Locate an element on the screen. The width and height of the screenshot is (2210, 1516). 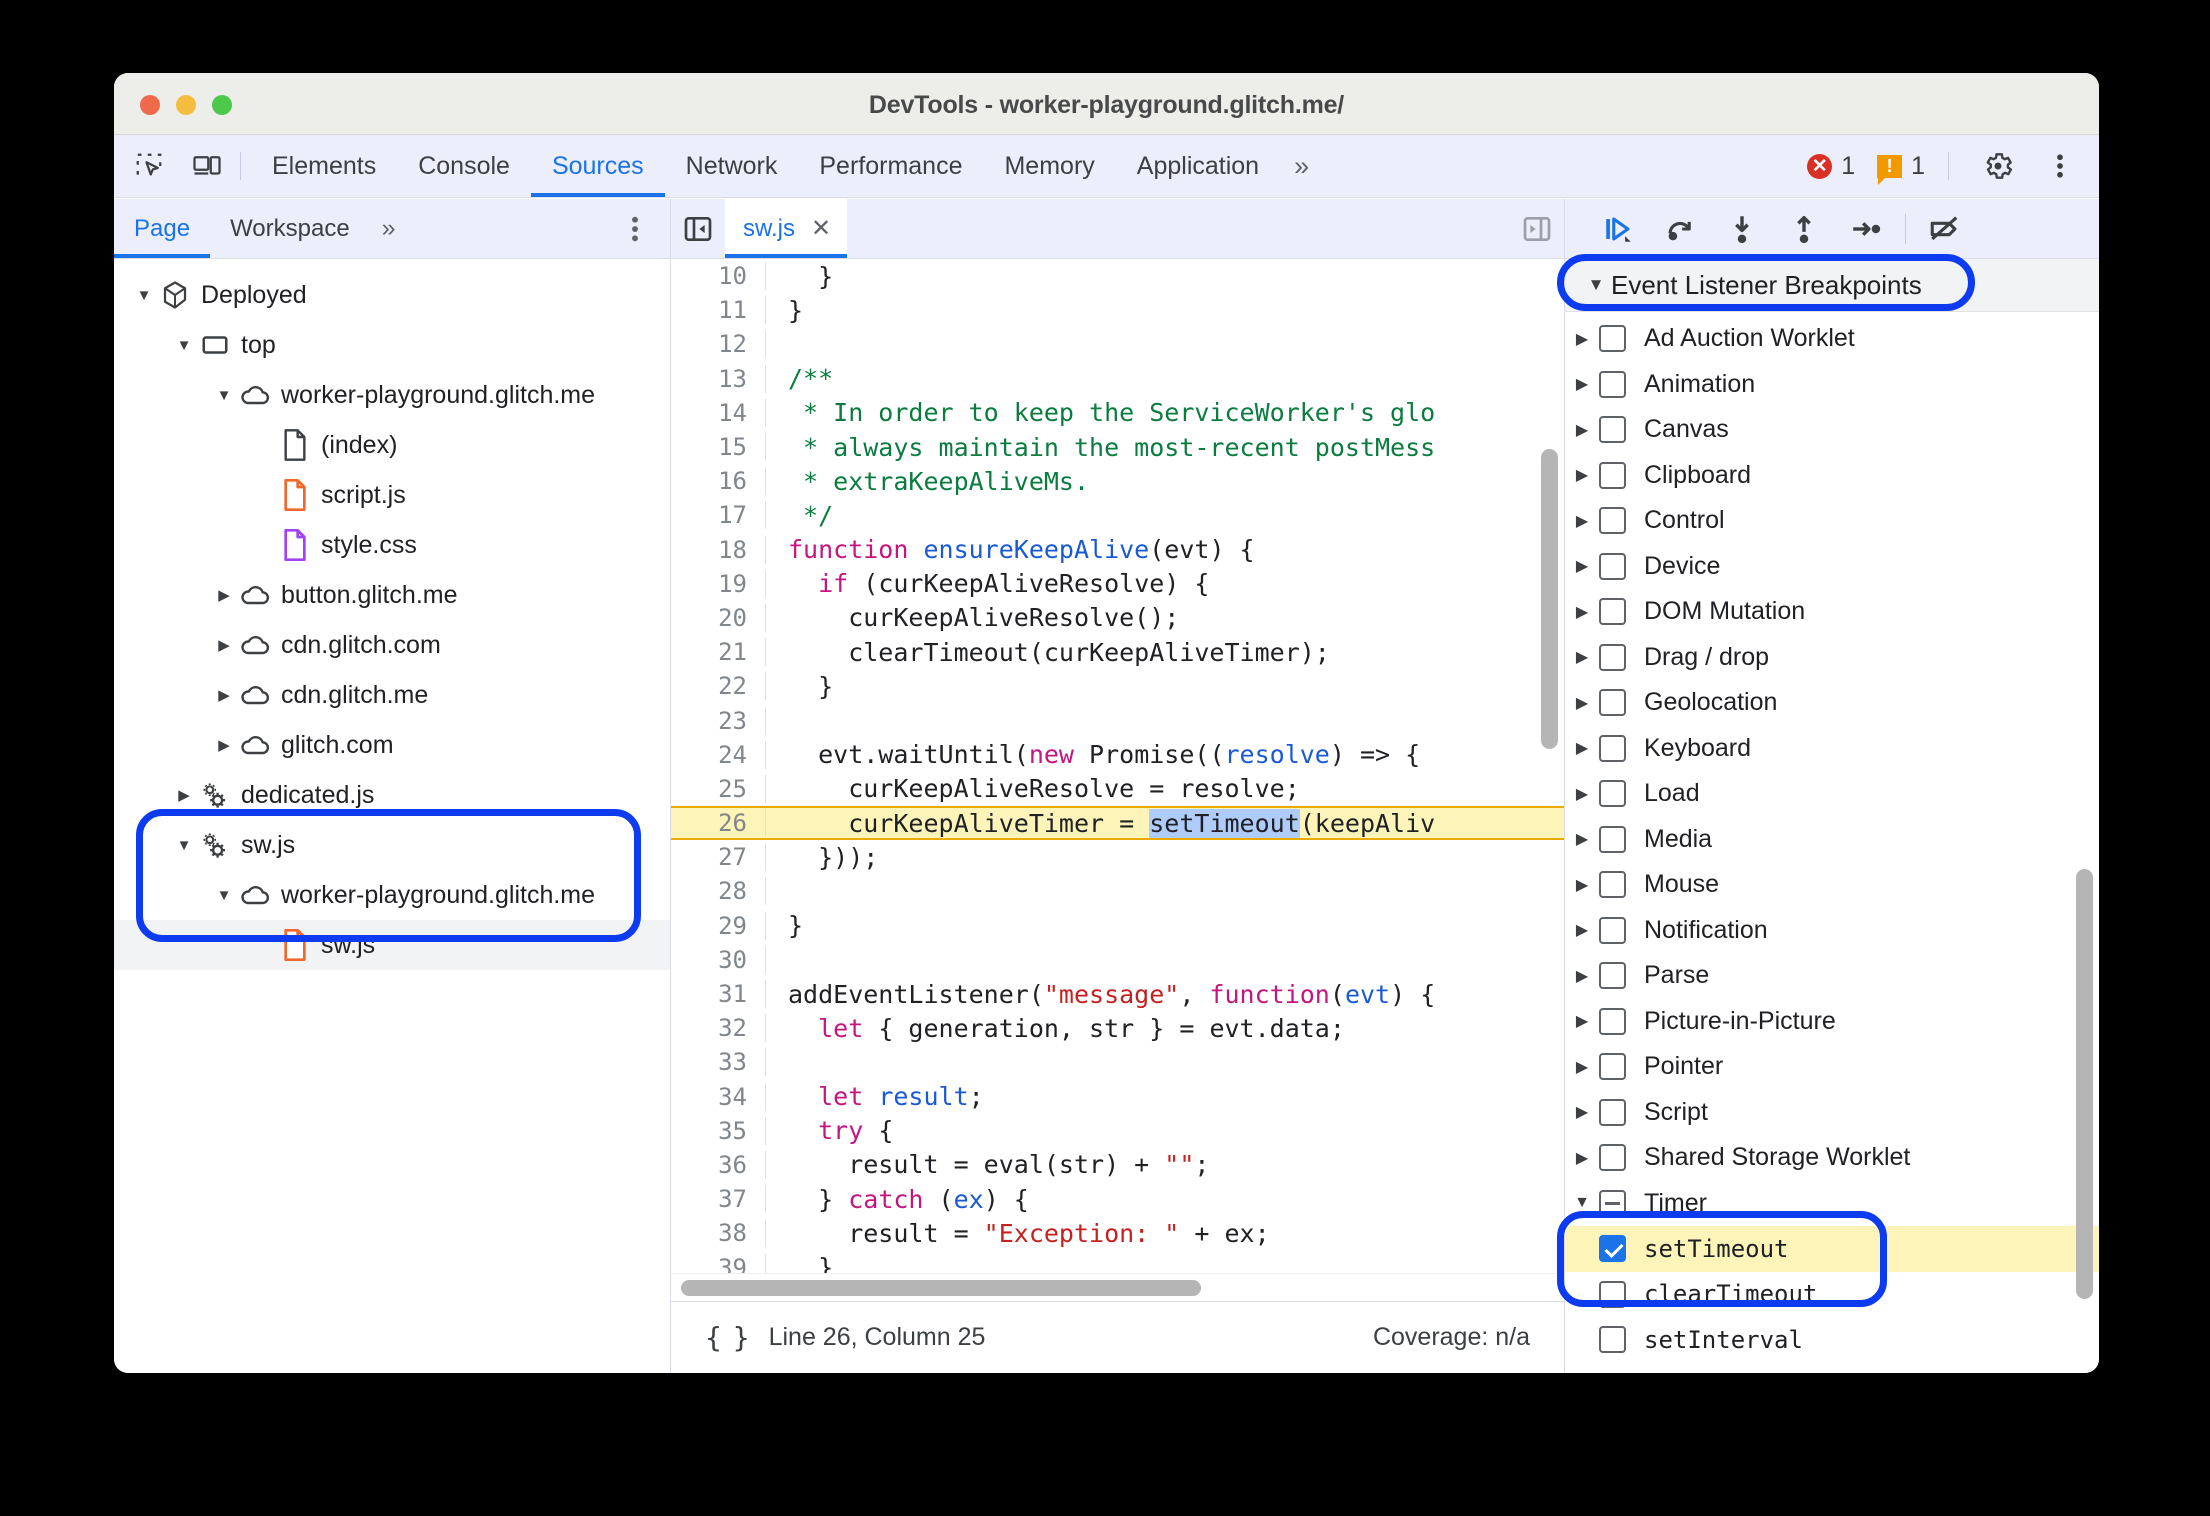
line-number: 16 is located at coordinates (718, 481).